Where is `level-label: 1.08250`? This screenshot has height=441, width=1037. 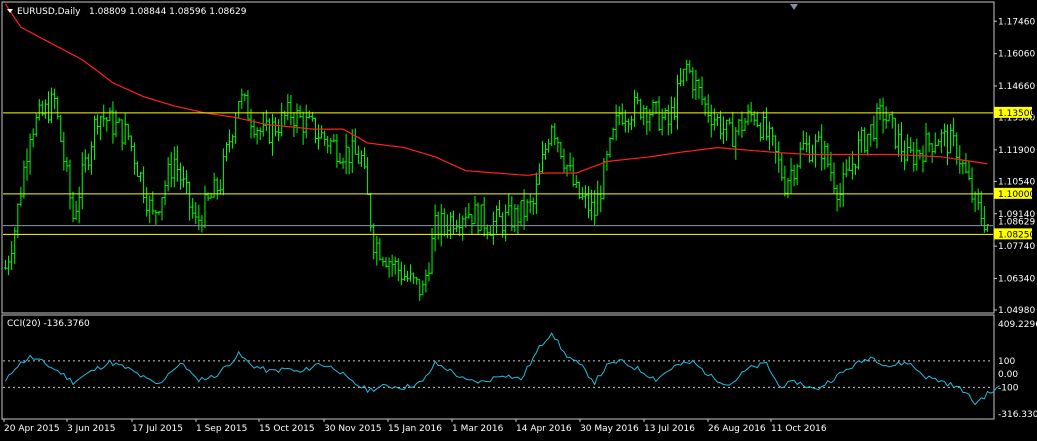
level-label: 1.08250 is located at coordinates (1016, 235).